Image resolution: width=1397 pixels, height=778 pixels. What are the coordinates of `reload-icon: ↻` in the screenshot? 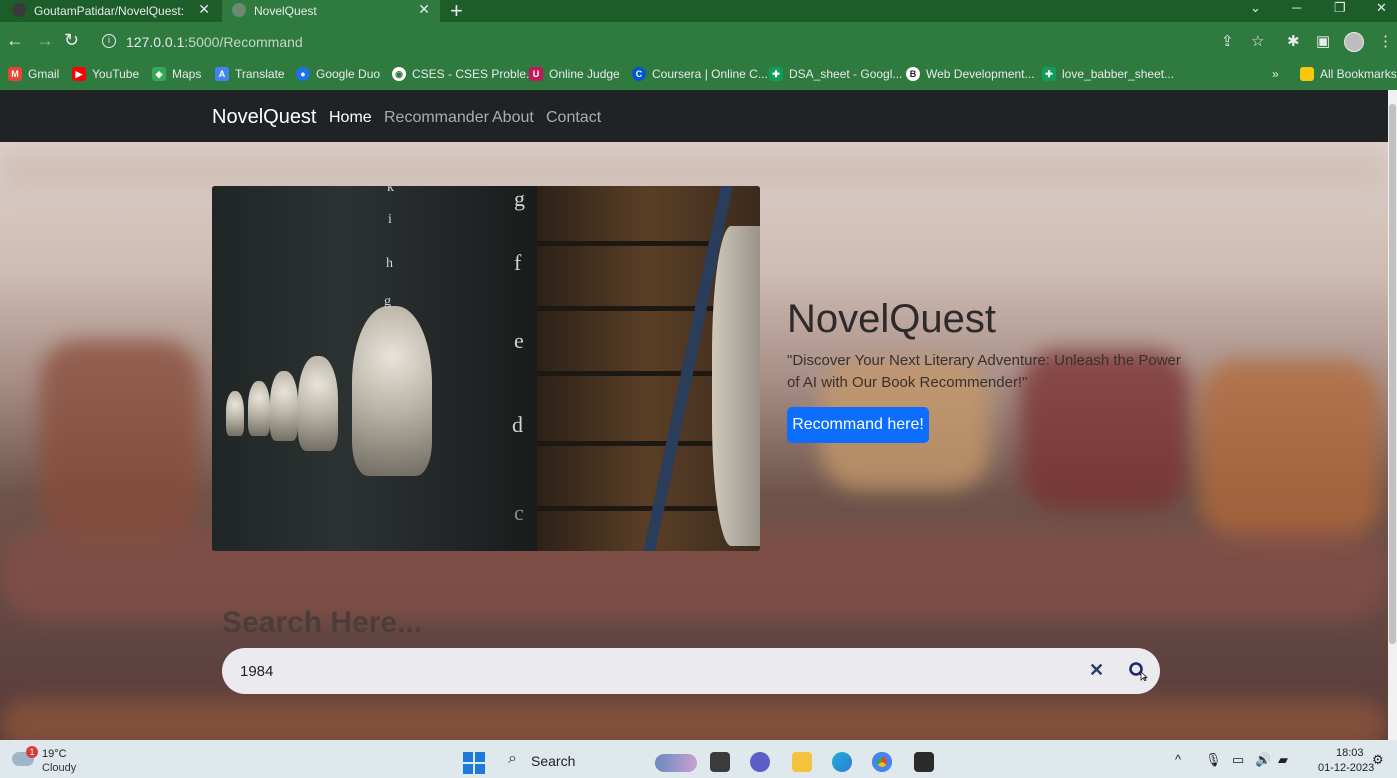 It's located at (71, 40).